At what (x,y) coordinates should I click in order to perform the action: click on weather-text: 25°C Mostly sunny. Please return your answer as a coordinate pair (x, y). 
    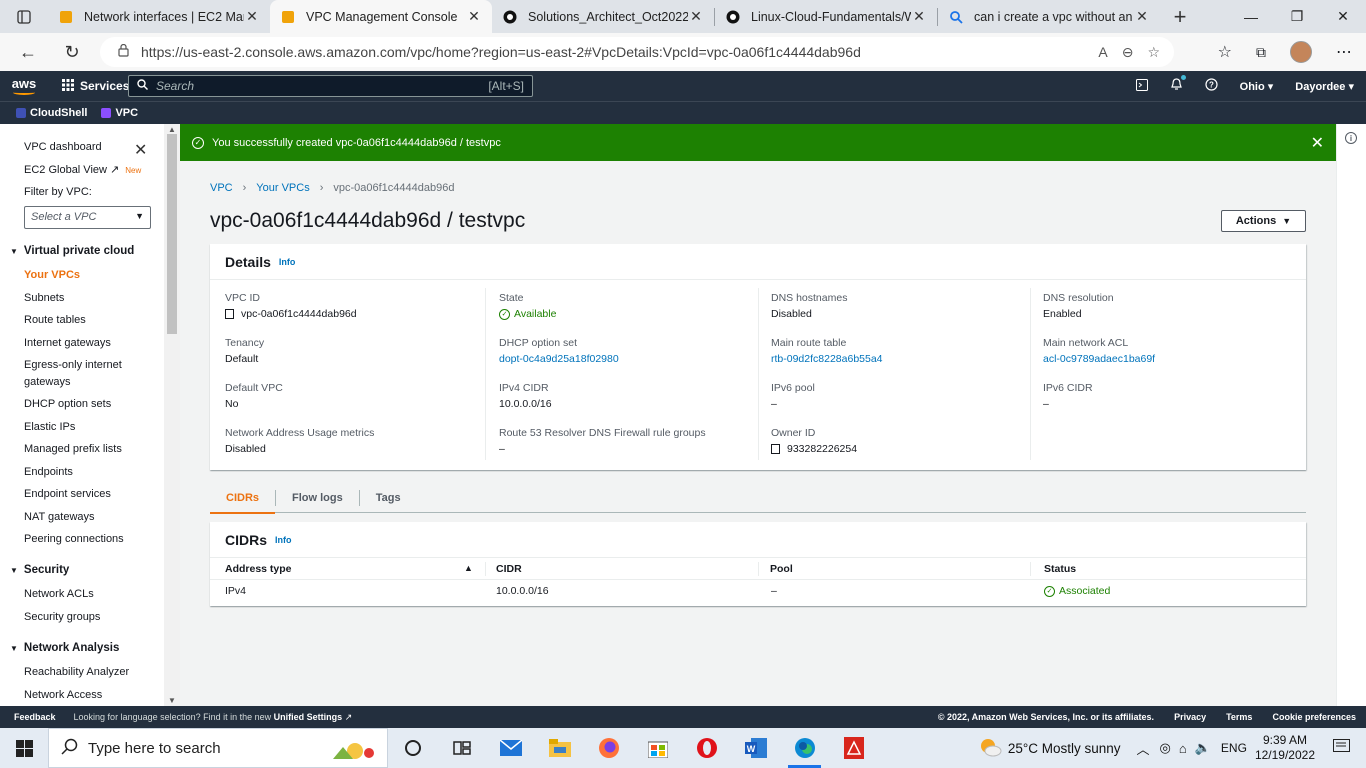
    Looking at the image, I should click on (1064, 748).